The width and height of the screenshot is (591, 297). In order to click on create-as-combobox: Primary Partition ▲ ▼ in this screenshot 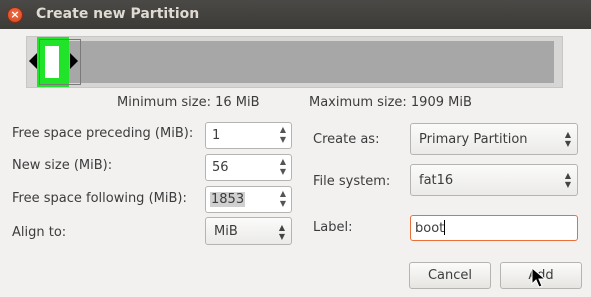, I will do `click(494, 139)`.